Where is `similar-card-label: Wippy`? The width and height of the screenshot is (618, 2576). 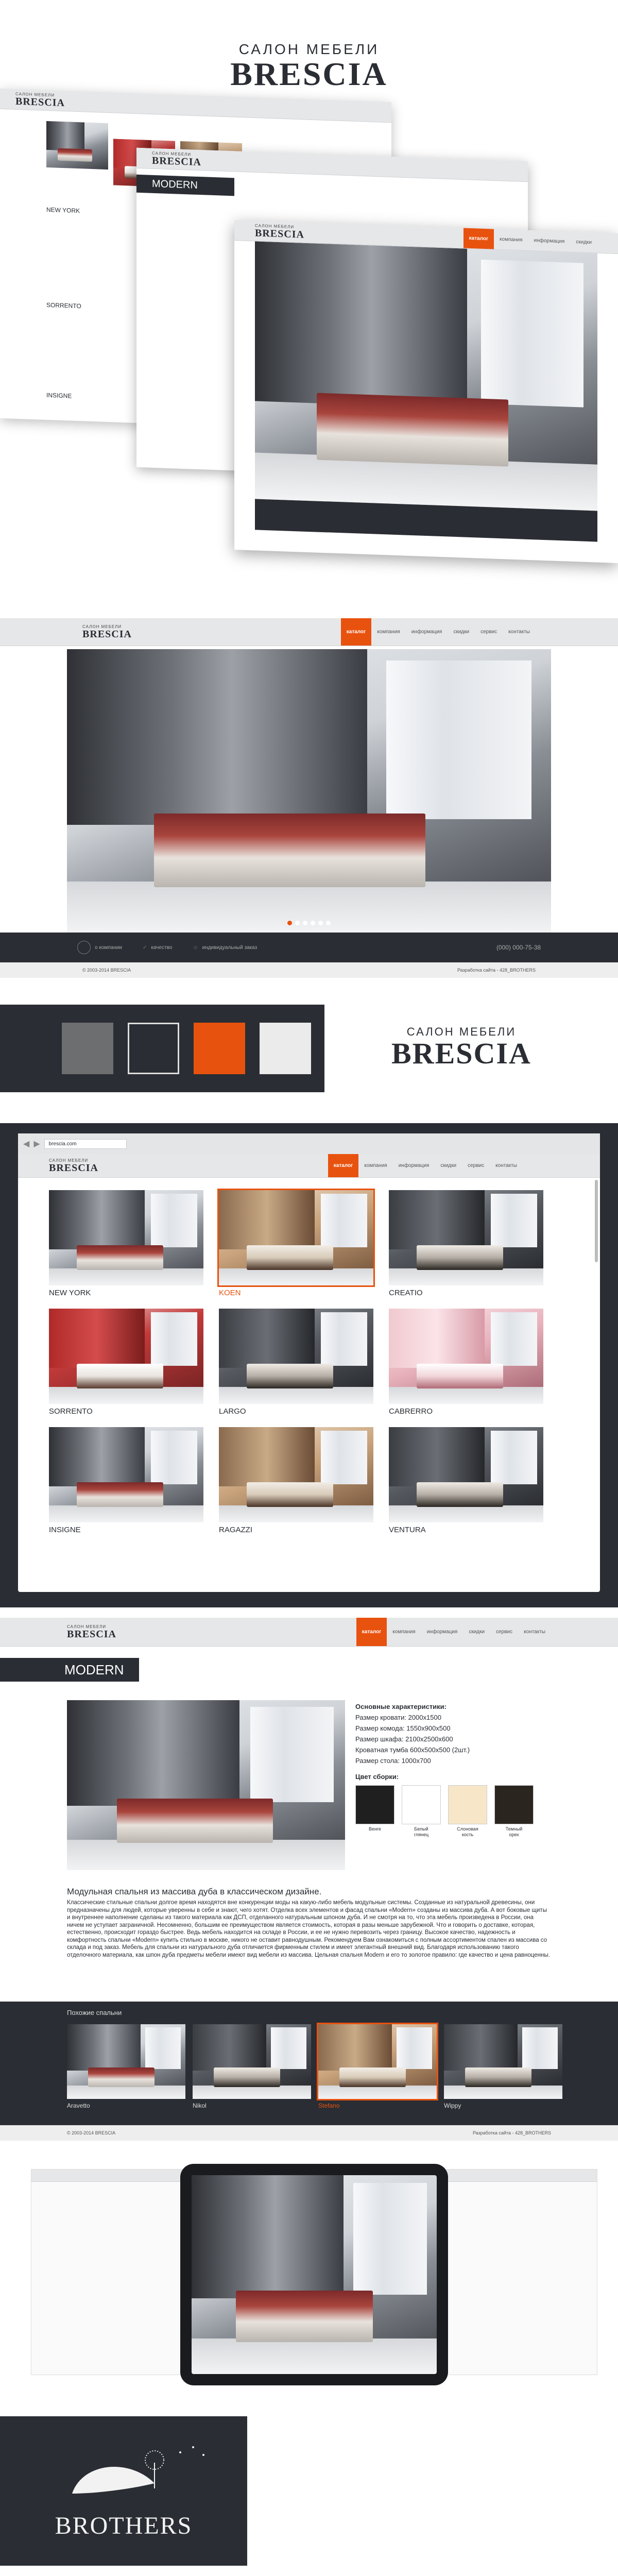
similar-card-label: Wippy is located at coordinates (453, 2105).